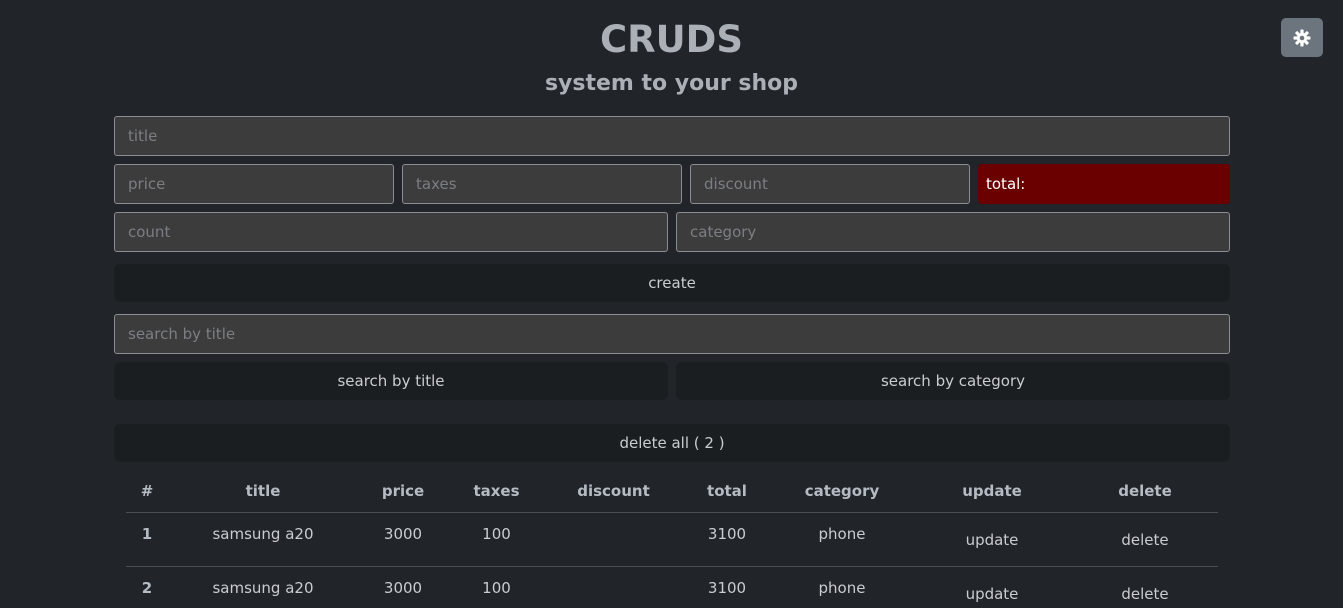 This screenshot has height=608, width=1343. Describe the element at coordinates (263, 491) in the screenshot. I see `column-header: title` at that location.